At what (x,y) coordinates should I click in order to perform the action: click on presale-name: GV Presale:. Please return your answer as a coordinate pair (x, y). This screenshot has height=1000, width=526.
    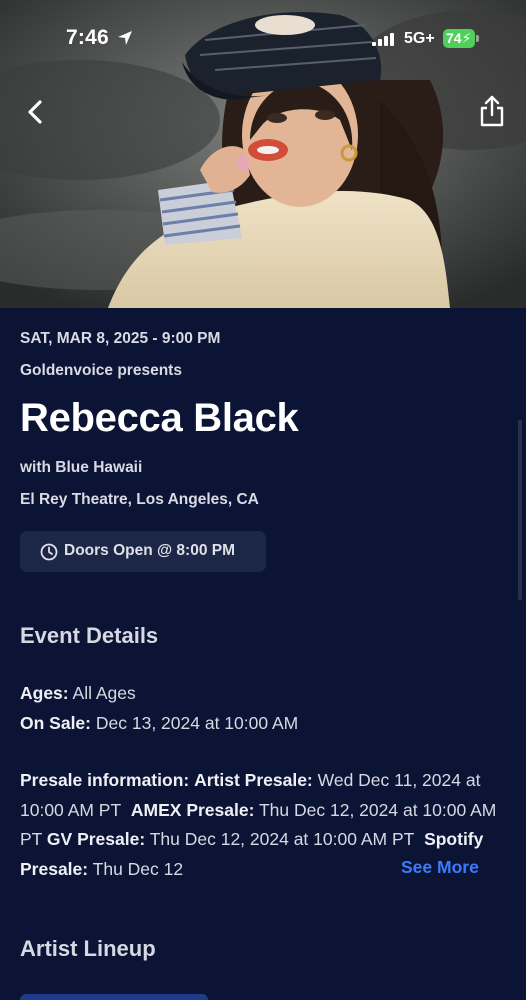
    Looking at the image, I should click on (96, 839).